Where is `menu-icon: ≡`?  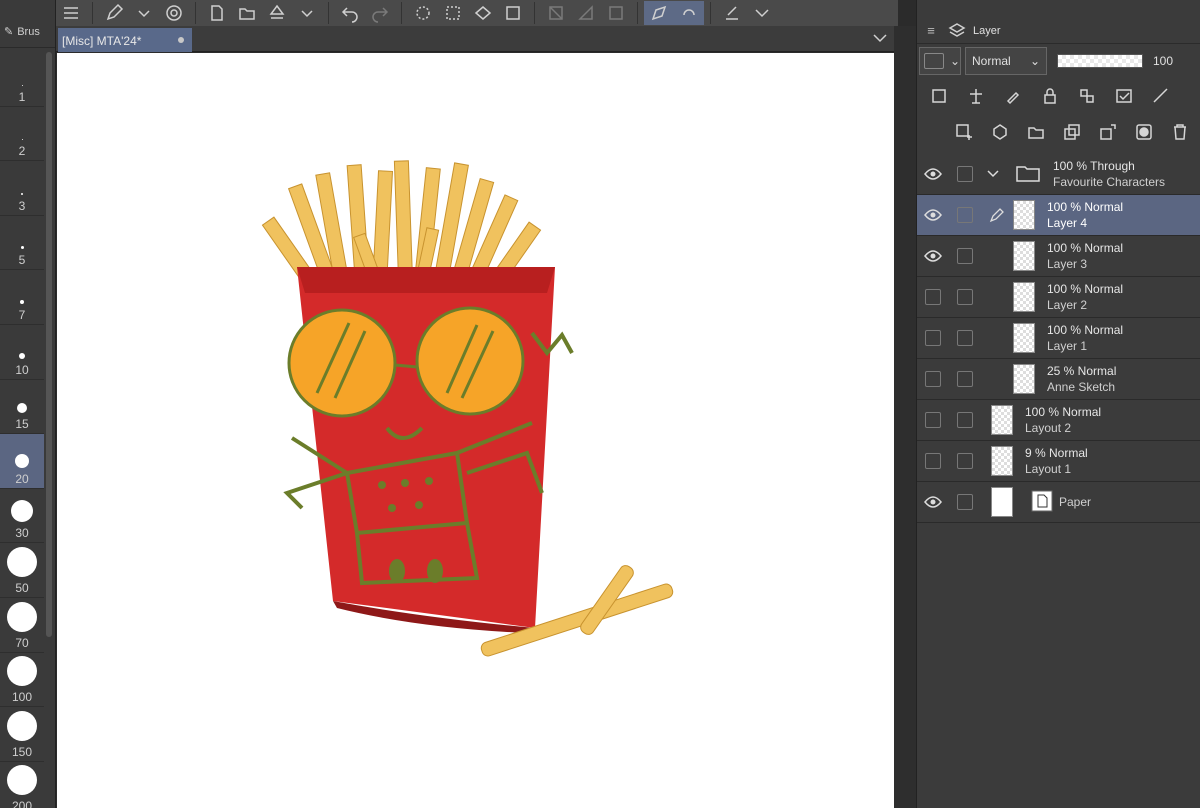 menu-icon: ≡ is located at coordinates (931, 30).